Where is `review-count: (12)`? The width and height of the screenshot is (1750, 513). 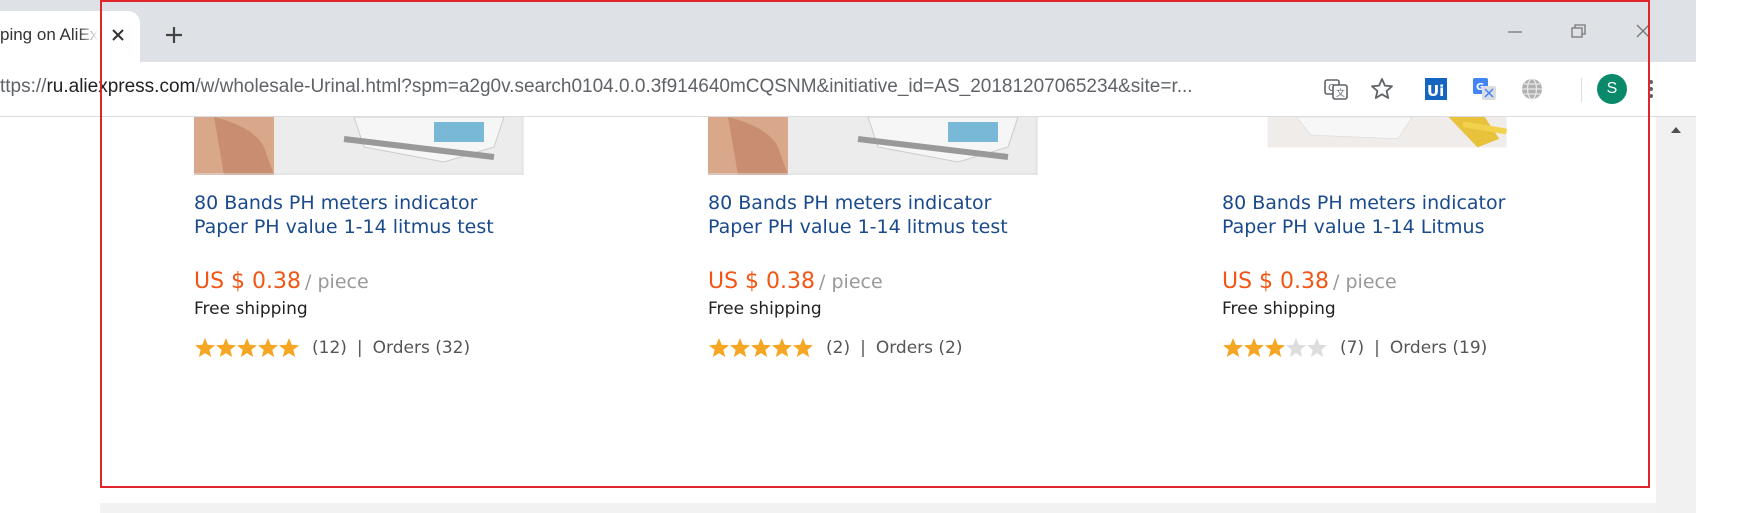 review-count: (12) is located at coordinates (329, 348).